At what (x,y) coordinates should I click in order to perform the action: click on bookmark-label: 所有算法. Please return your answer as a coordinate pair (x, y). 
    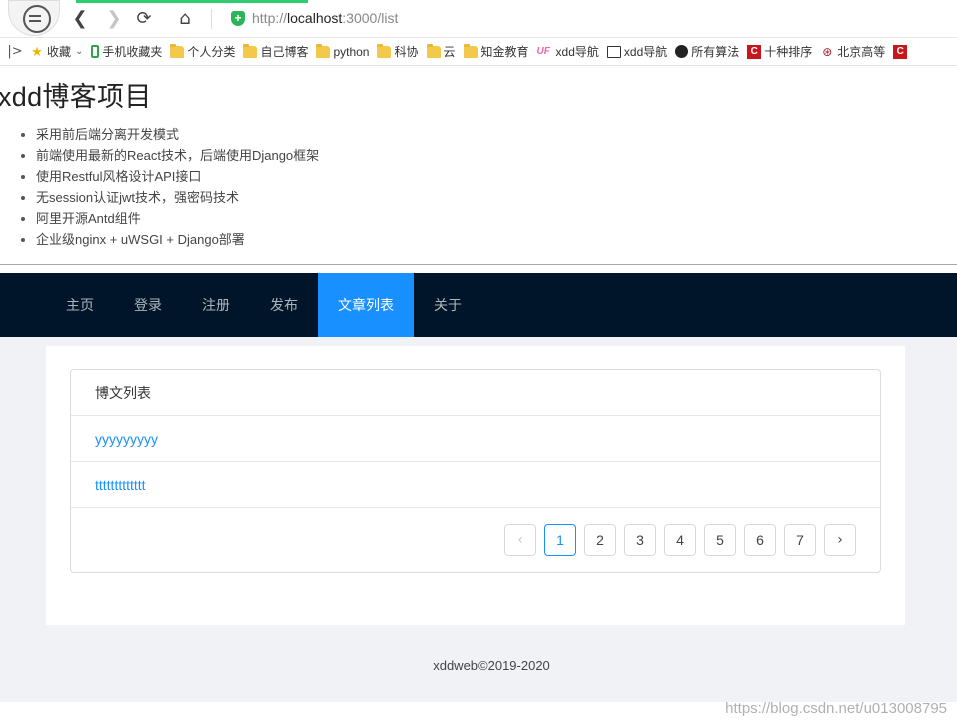
    Looking at the image, I should click on (715, 52).